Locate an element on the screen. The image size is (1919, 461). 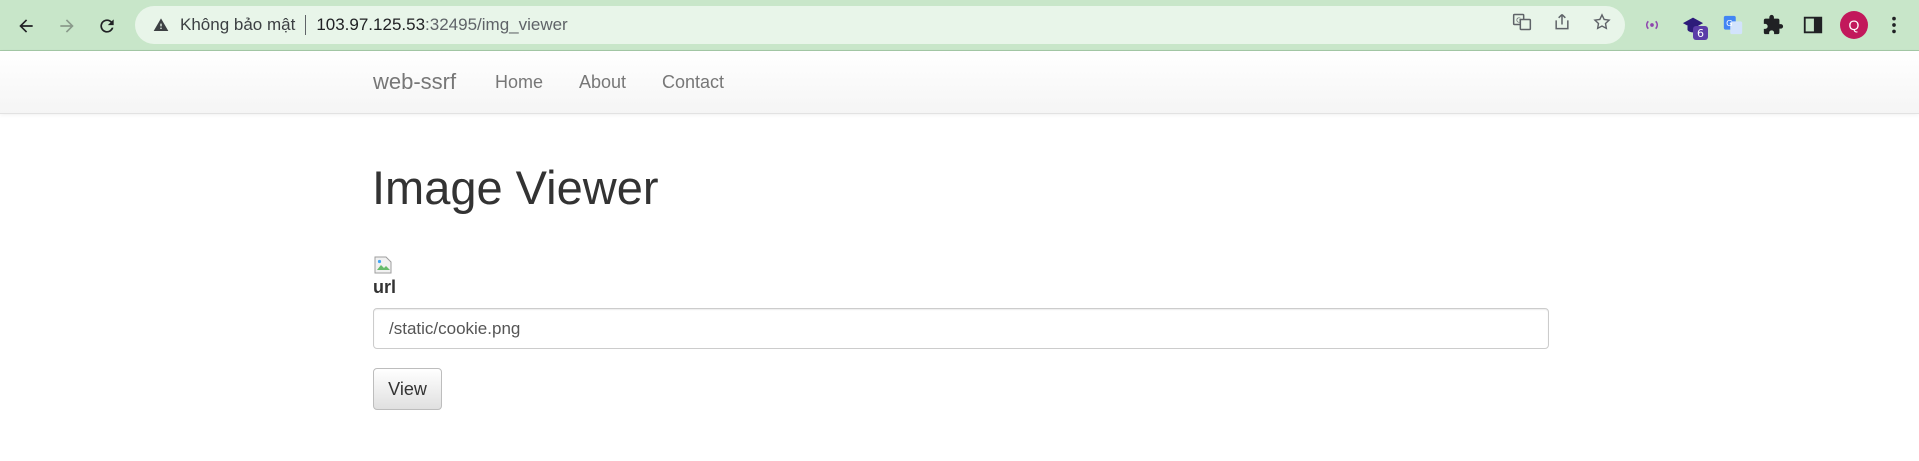
share-button is located at coordinates (1562, 22).